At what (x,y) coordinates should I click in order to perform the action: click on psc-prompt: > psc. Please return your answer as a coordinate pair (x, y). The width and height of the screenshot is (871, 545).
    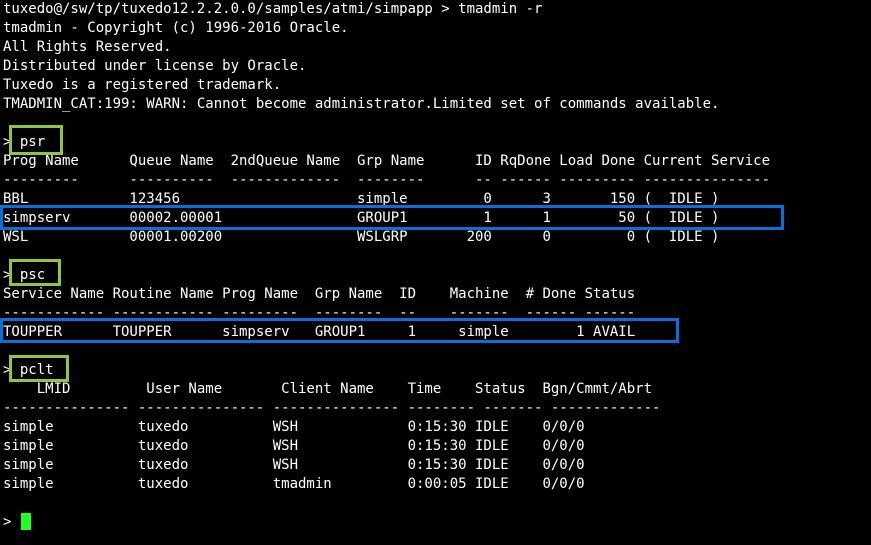
    Looking at the image, I should click on (24, 275).